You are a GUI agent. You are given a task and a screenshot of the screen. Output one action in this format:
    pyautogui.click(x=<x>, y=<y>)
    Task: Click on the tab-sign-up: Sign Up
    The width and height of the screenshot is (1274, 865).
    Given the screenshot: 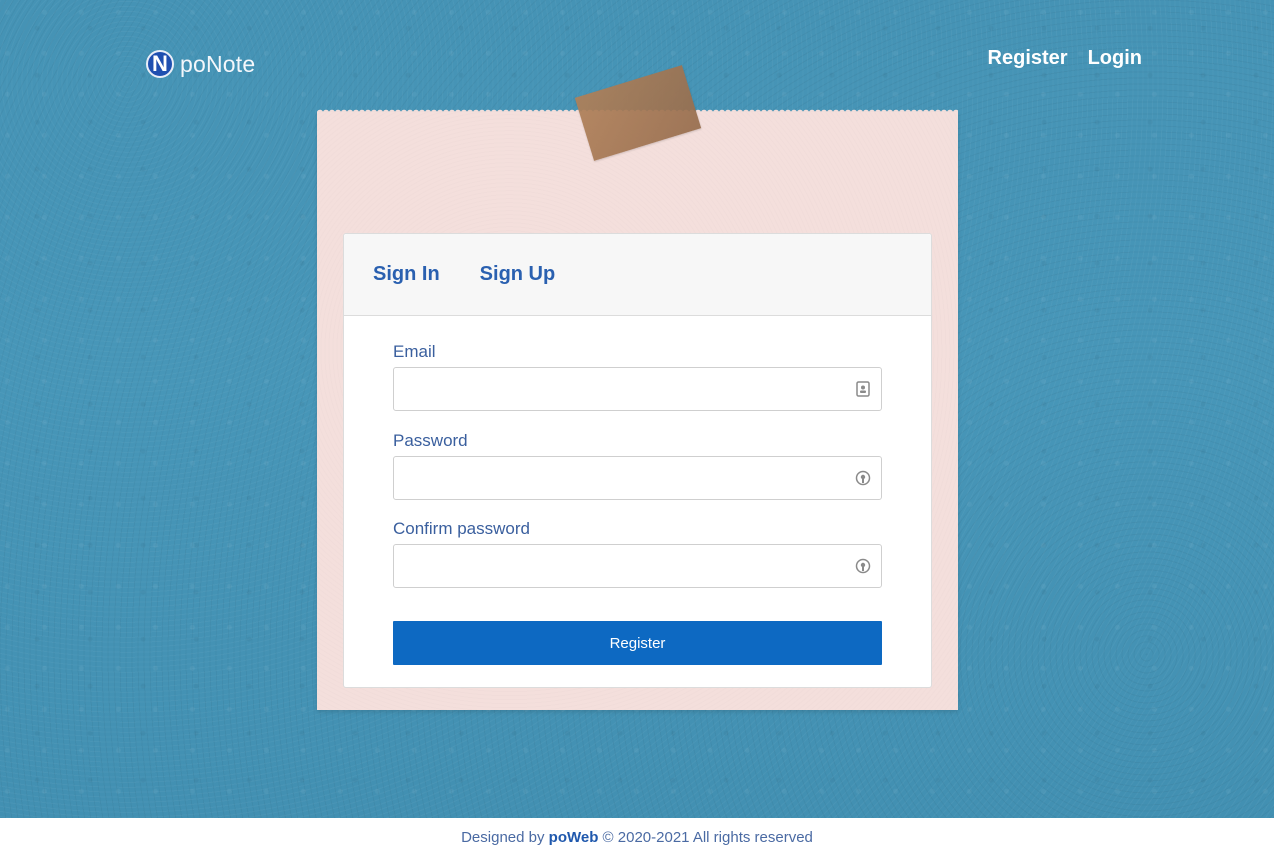 What is the action you would take?
    pyautogui.click(x=518, y=274)
    